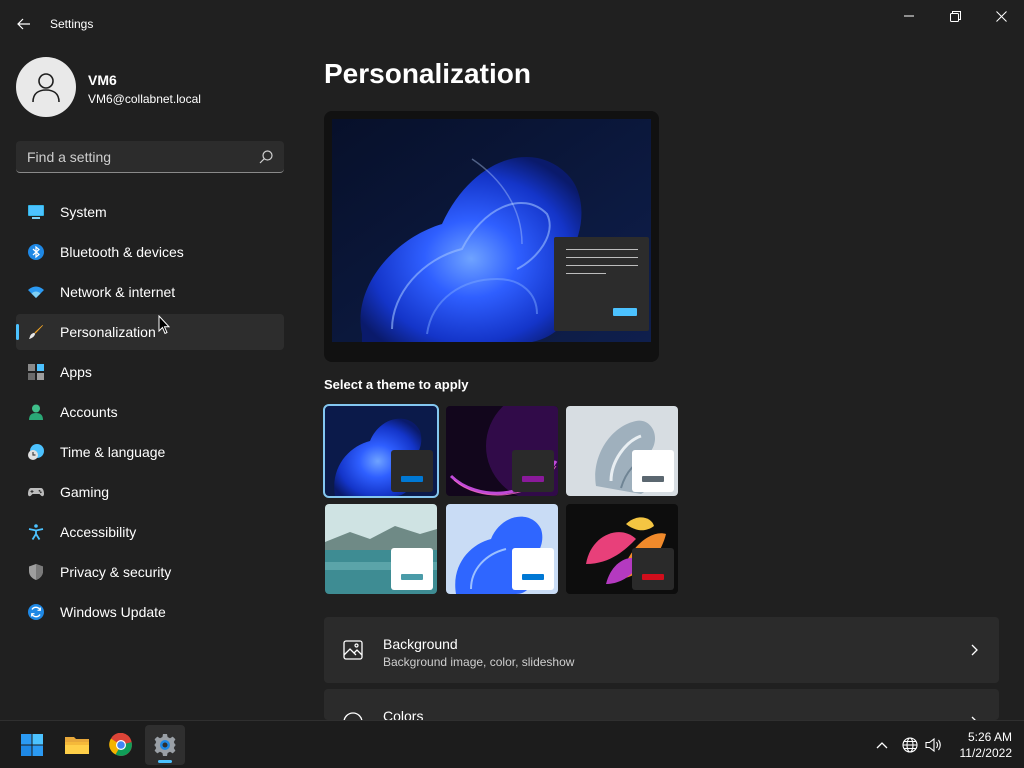  What do you see at coordinates (601, 284) in the screenshot?
I see `preview-window` at bounding box center [601, 284].